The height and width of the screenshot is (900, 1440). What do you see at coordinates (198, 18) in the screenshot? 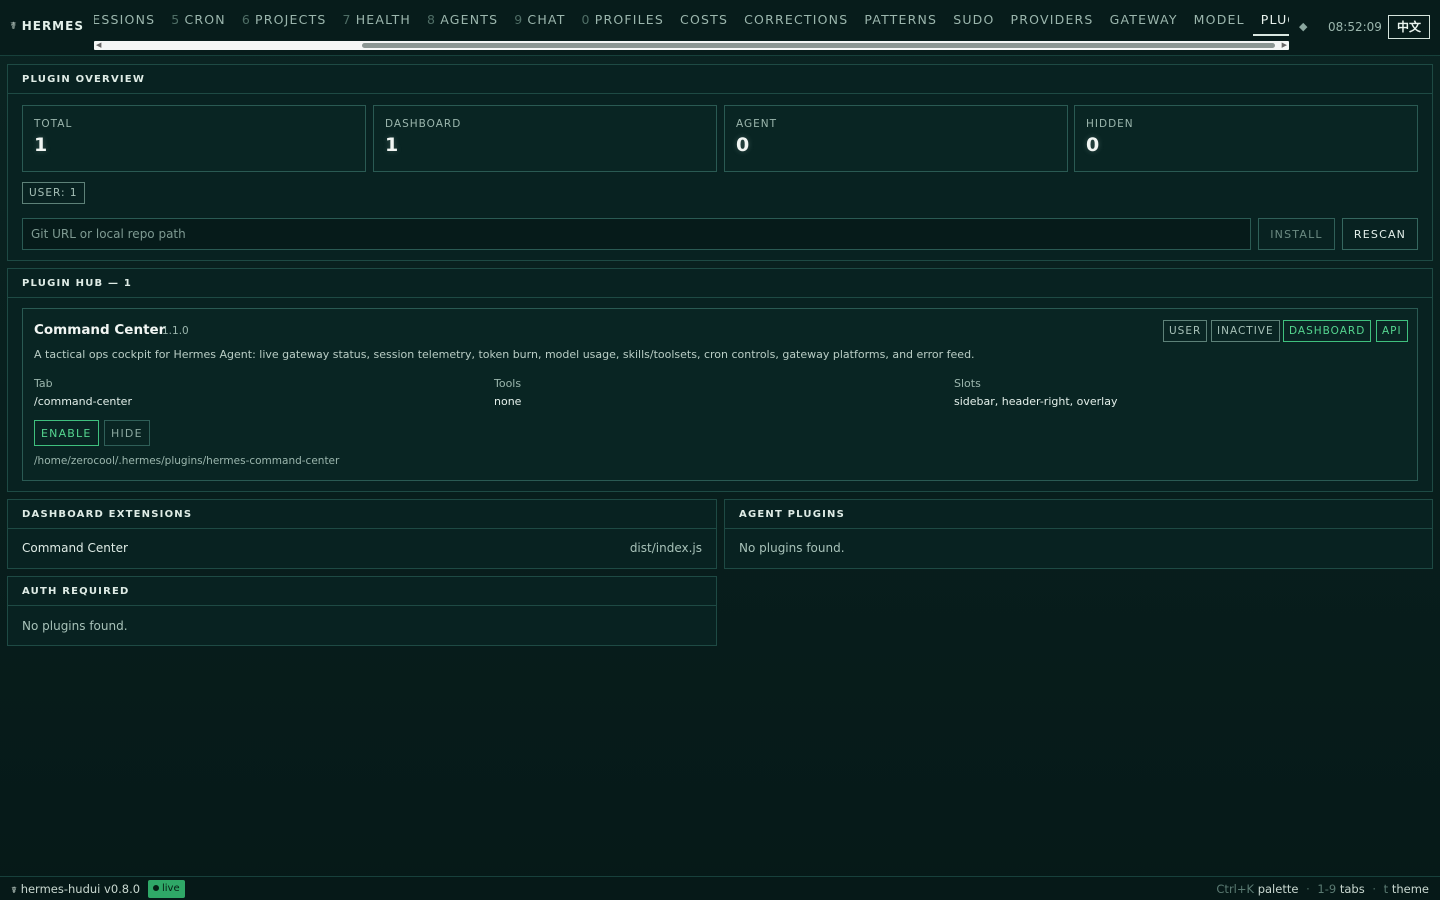
I see `tab-cron: 5 CRON` at bounding box center [198, 18].